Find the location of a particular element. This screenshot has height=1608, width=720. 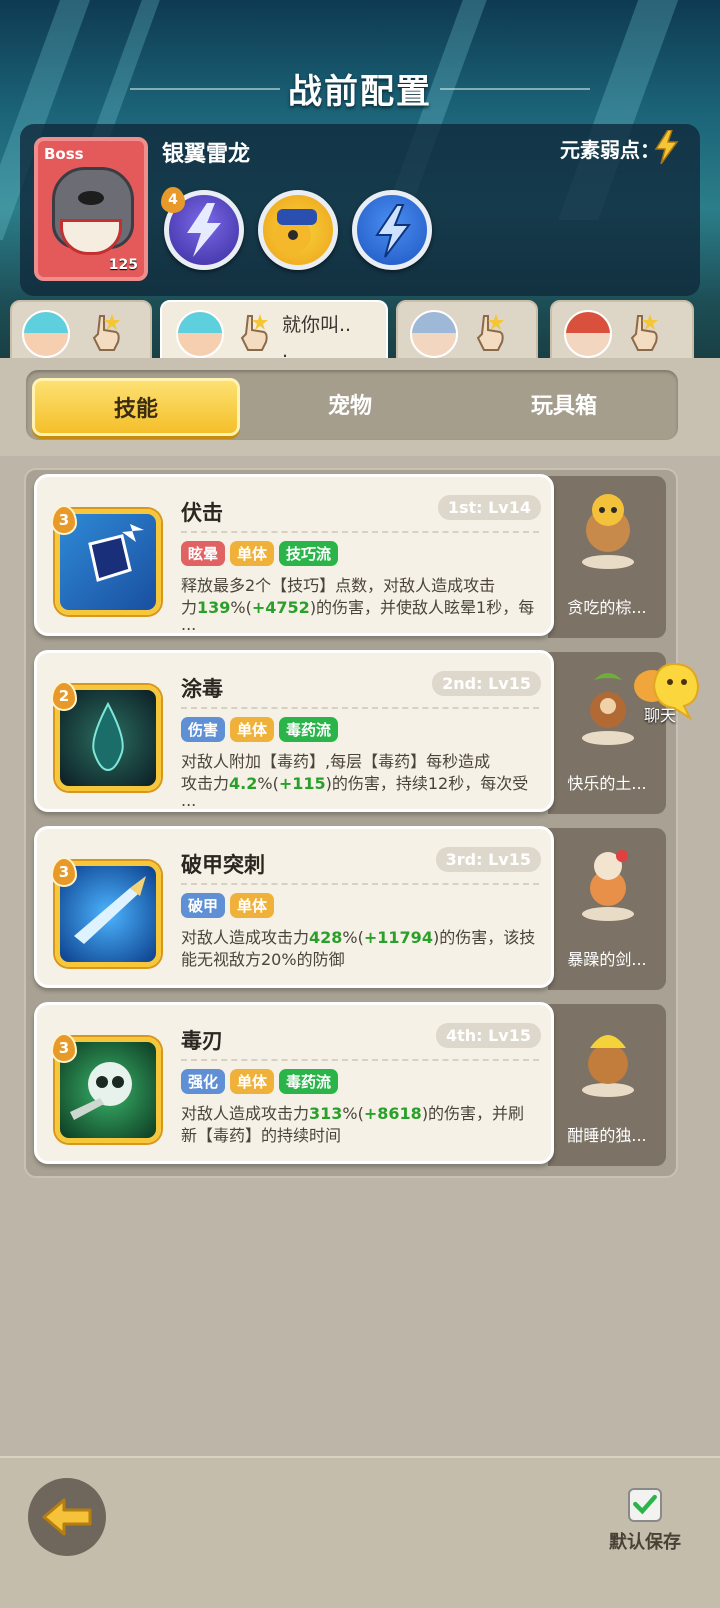

element-weakness-label: 元素弱点： is located at coordinates (610, 150).